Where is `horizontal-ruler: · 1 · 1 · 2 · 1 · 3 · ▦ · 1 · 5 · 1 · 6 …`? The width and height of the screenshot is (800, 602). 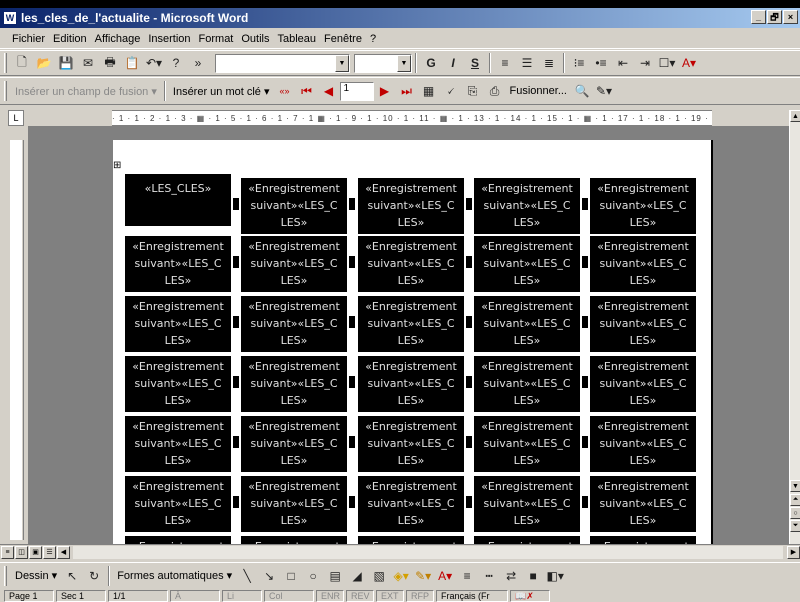 horizontal-ruler: · 1 · 1 · 2 · 1 · 3 · ▦ · 1 · 5 · 1 · 6 … is located at coordinates (412, 118).